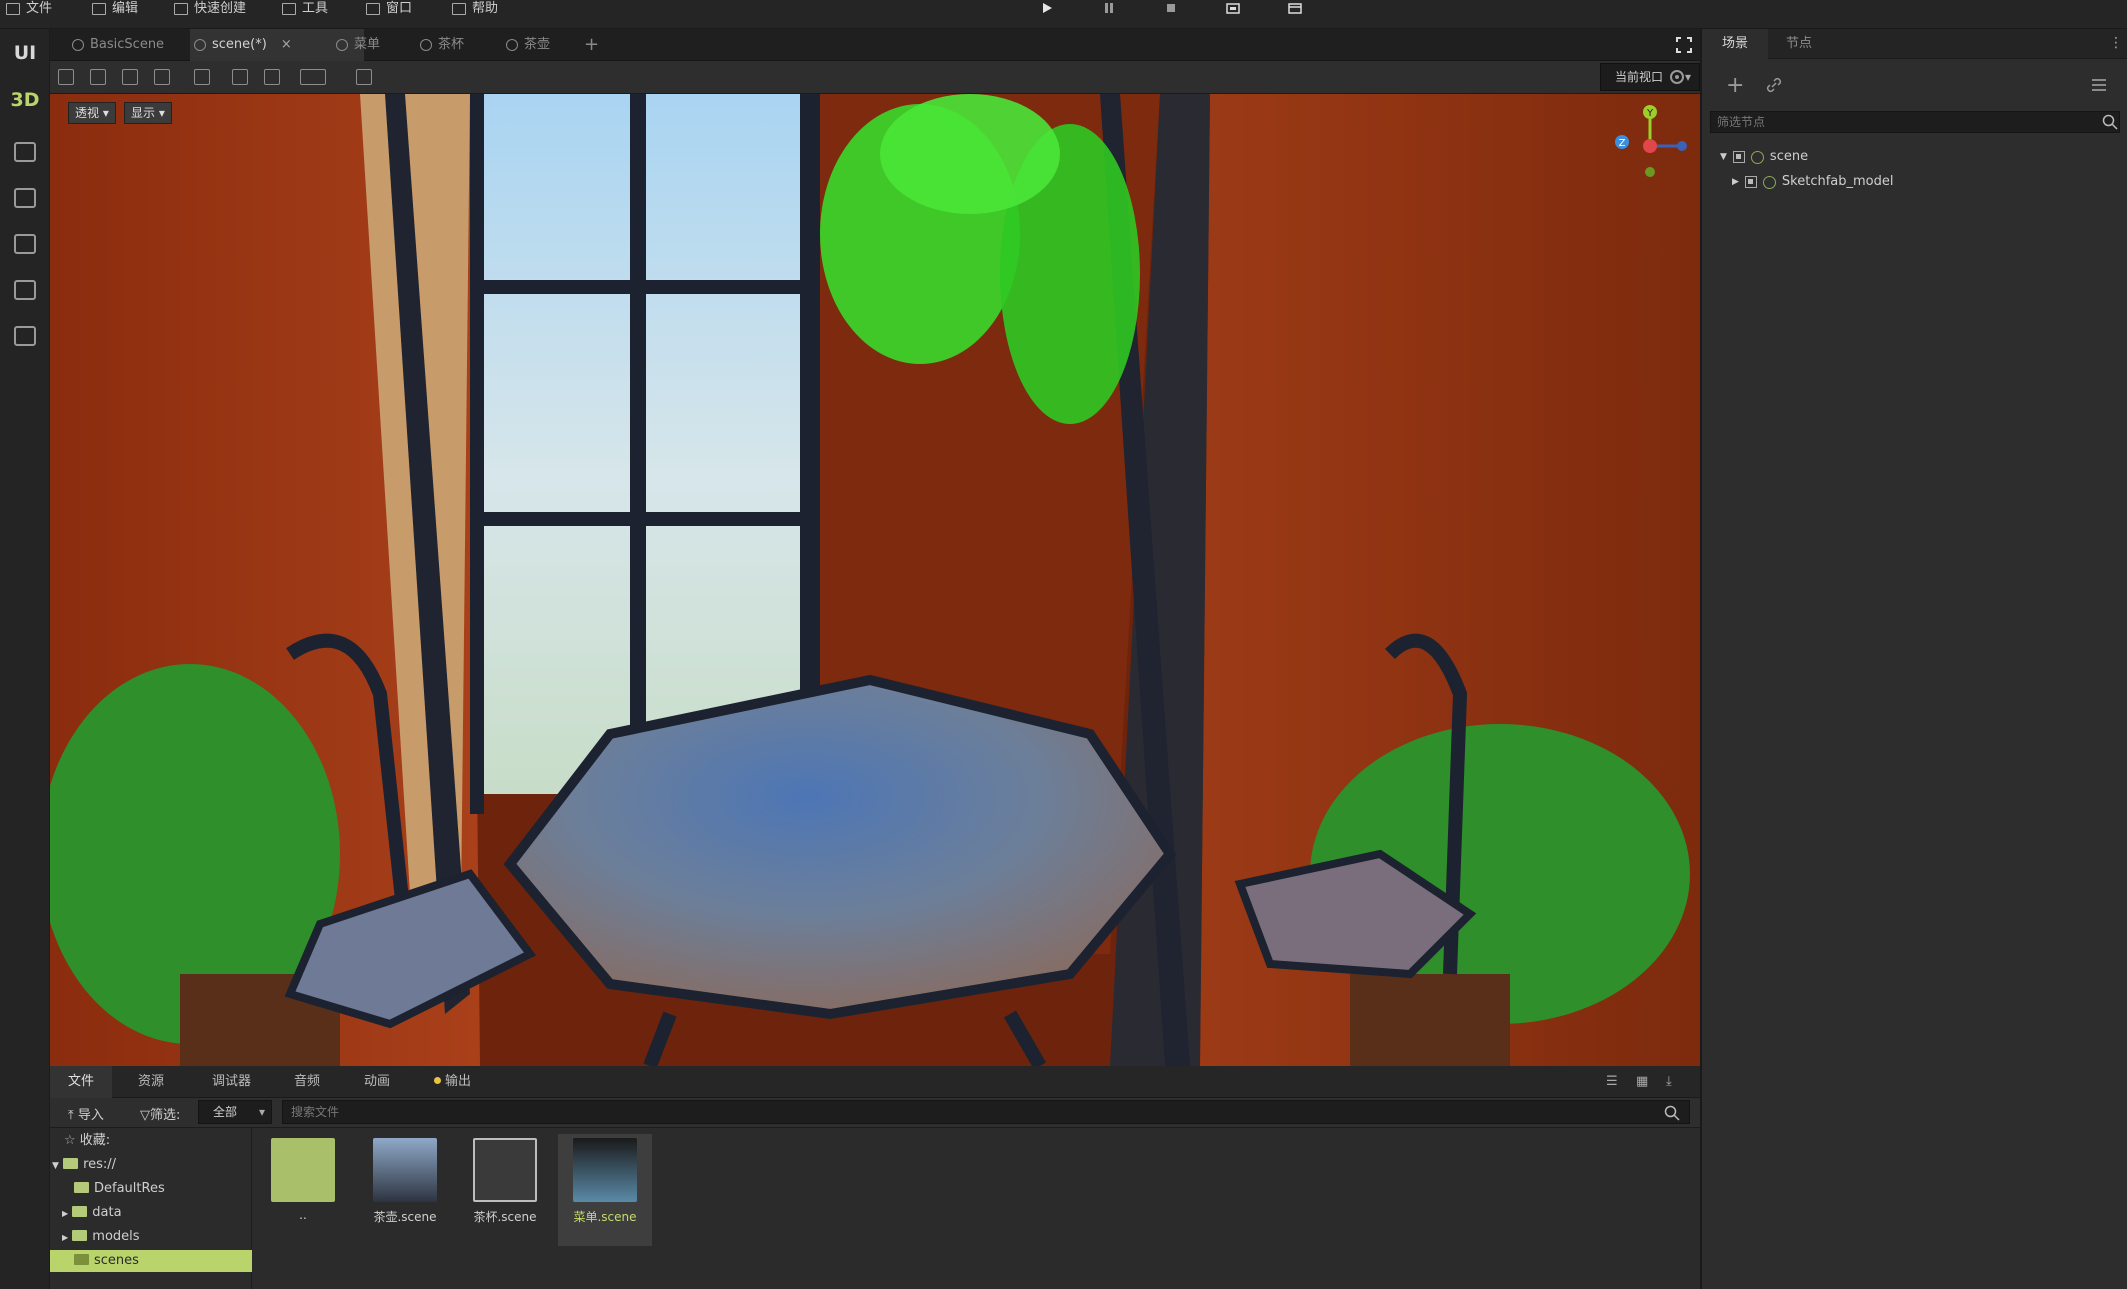 This screenshot has height=1289, width=2127. Describe the element at coordinates (1723, 157) in the screenshot. I see `caret-down-icon: ▼` at that location.